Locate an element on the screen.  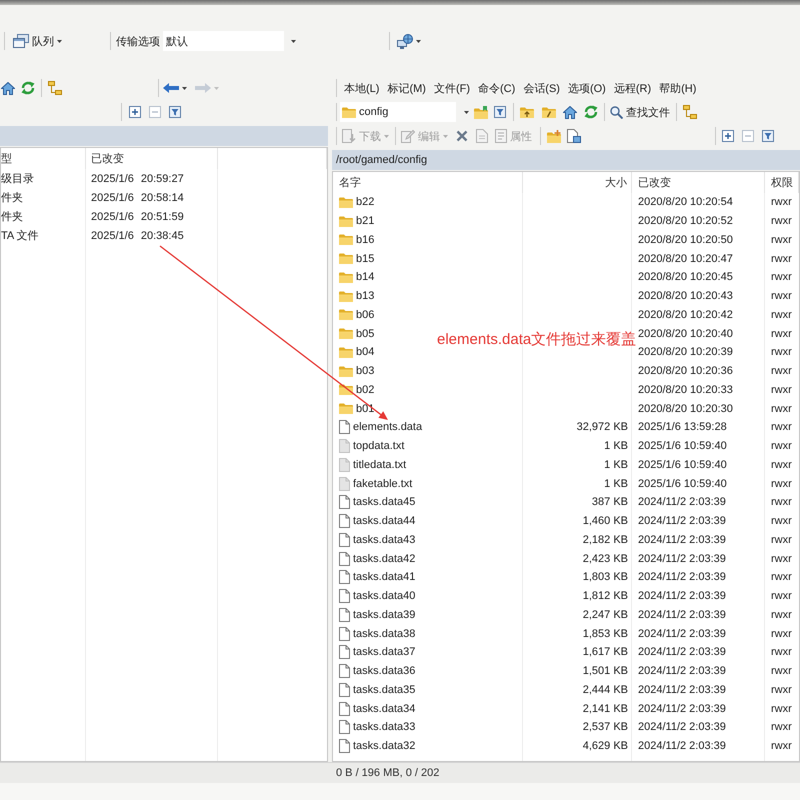
file-name: b16 is located at coordinates (365, 240).